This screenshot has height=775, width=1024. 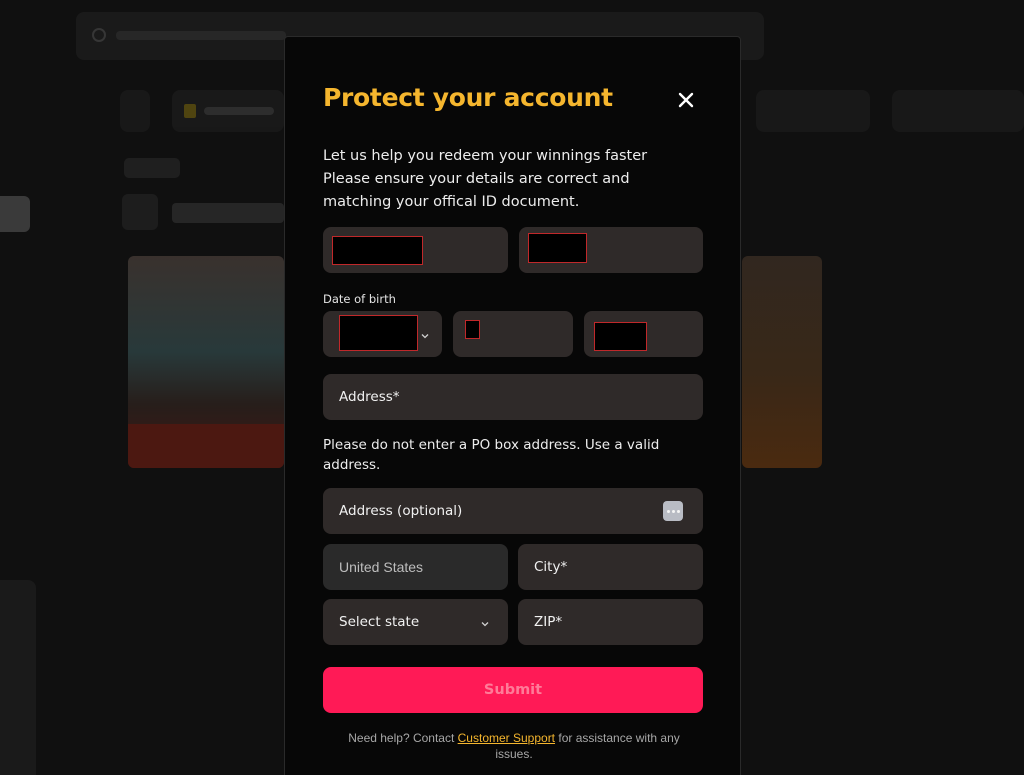 I want to click on zip-field: ZIP*, so click(x=610, y=622).